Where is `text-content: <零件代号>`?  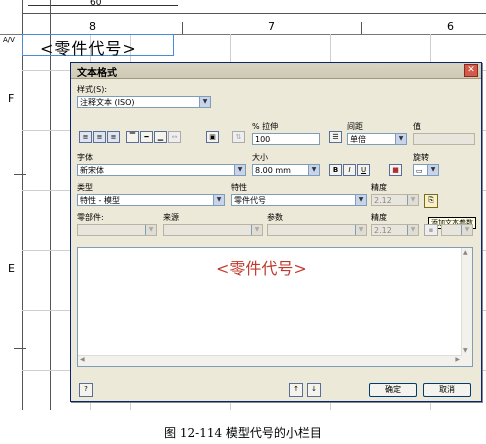
text-content: <零件代号> is located at coordinates (261, 267).